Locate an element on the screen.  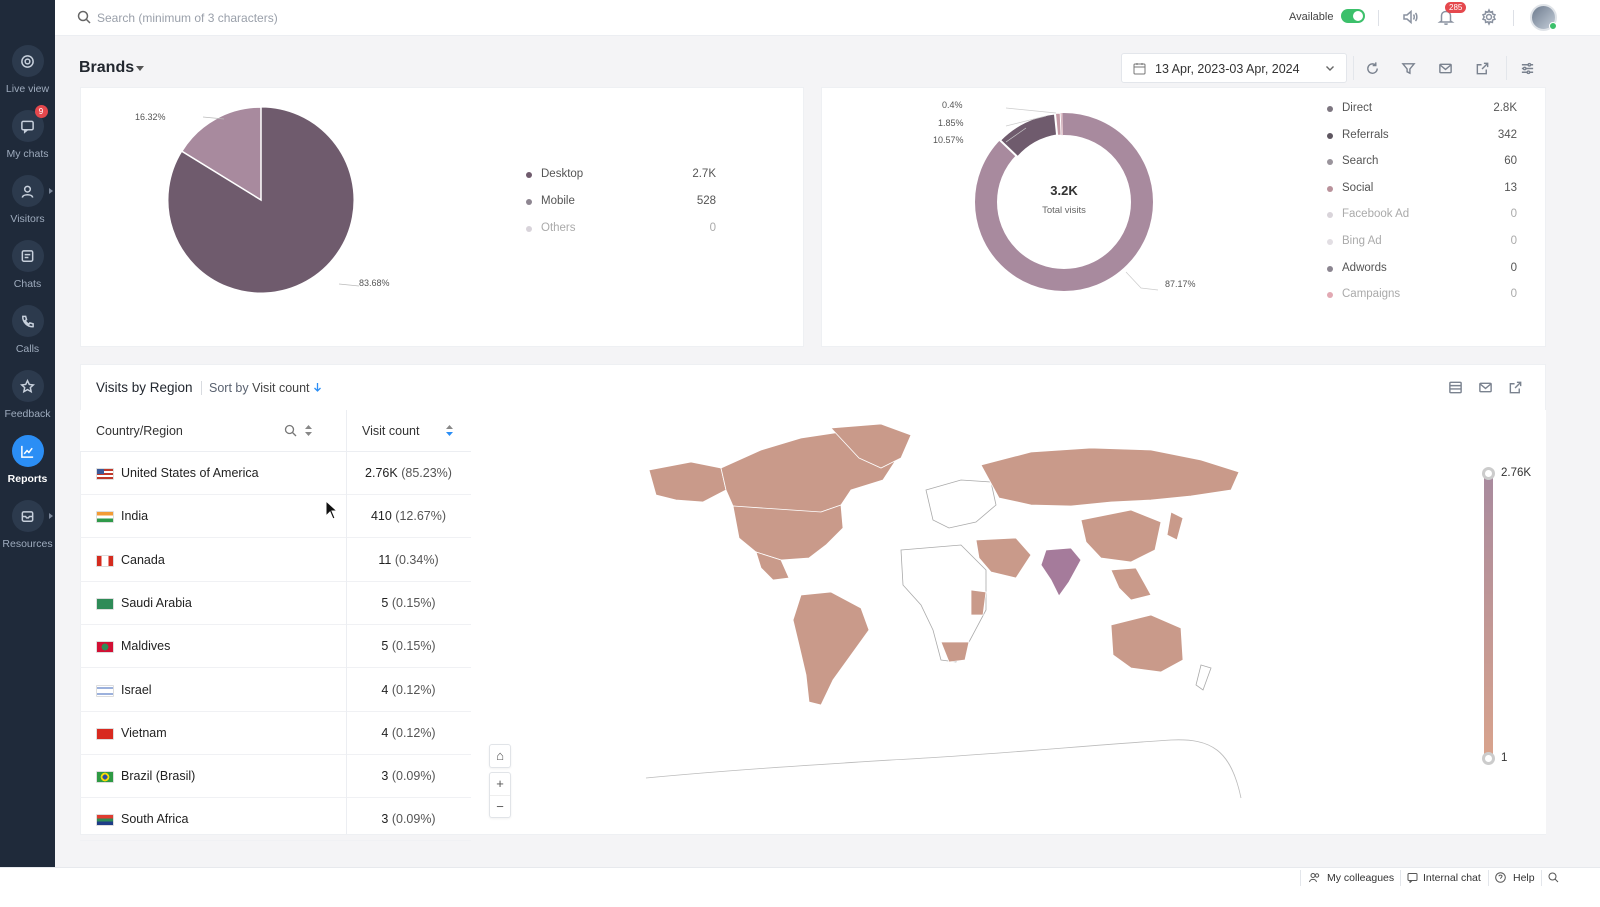
visit-count-percent: (0.12%) is located at coordinates (413, 732).